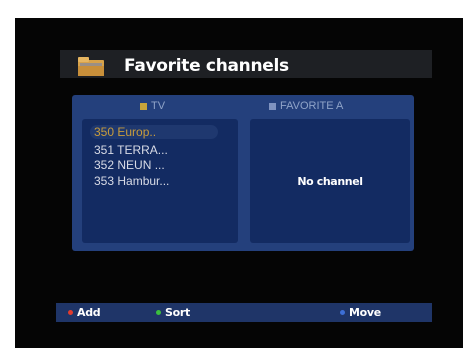  I want to click on tv-column-label: TV, so click(158, 106).